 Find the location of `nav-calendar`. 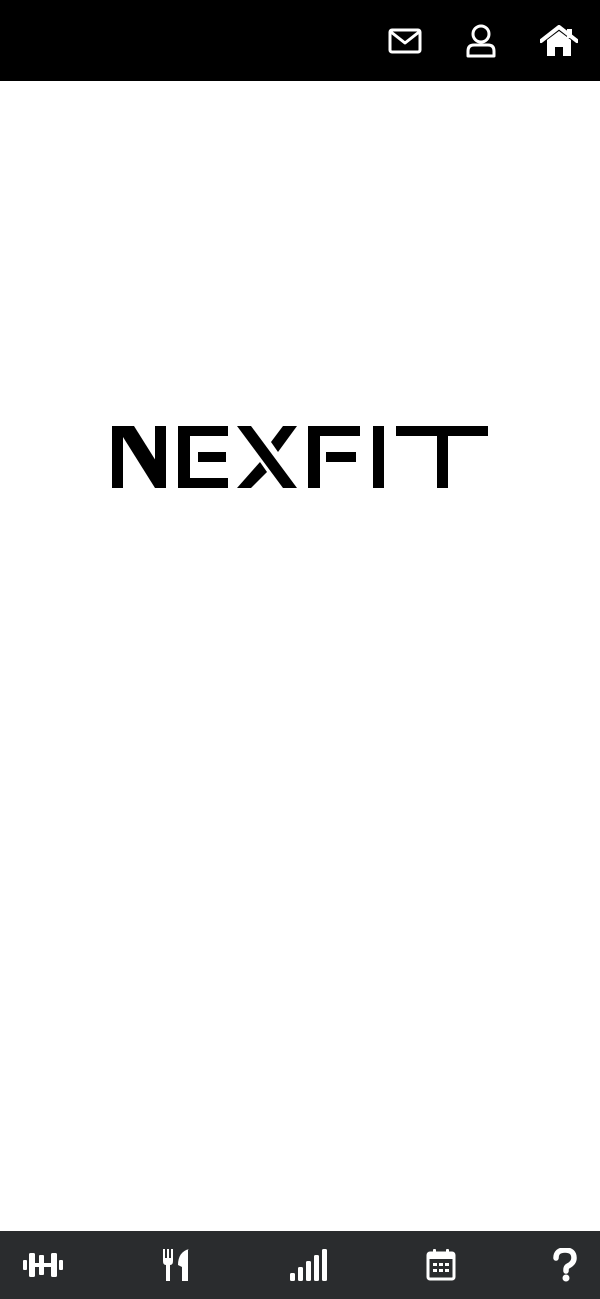

nav-calendar is located at coordinates (441, 1265).